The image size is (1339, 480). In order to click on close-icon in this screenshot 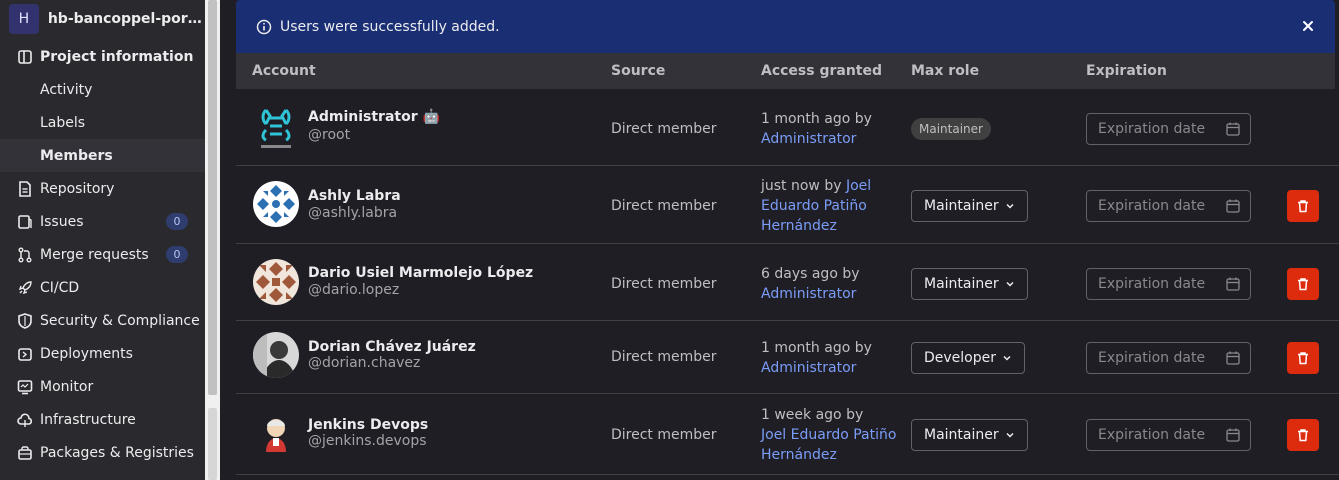, I will do `click(1308, 26)`.